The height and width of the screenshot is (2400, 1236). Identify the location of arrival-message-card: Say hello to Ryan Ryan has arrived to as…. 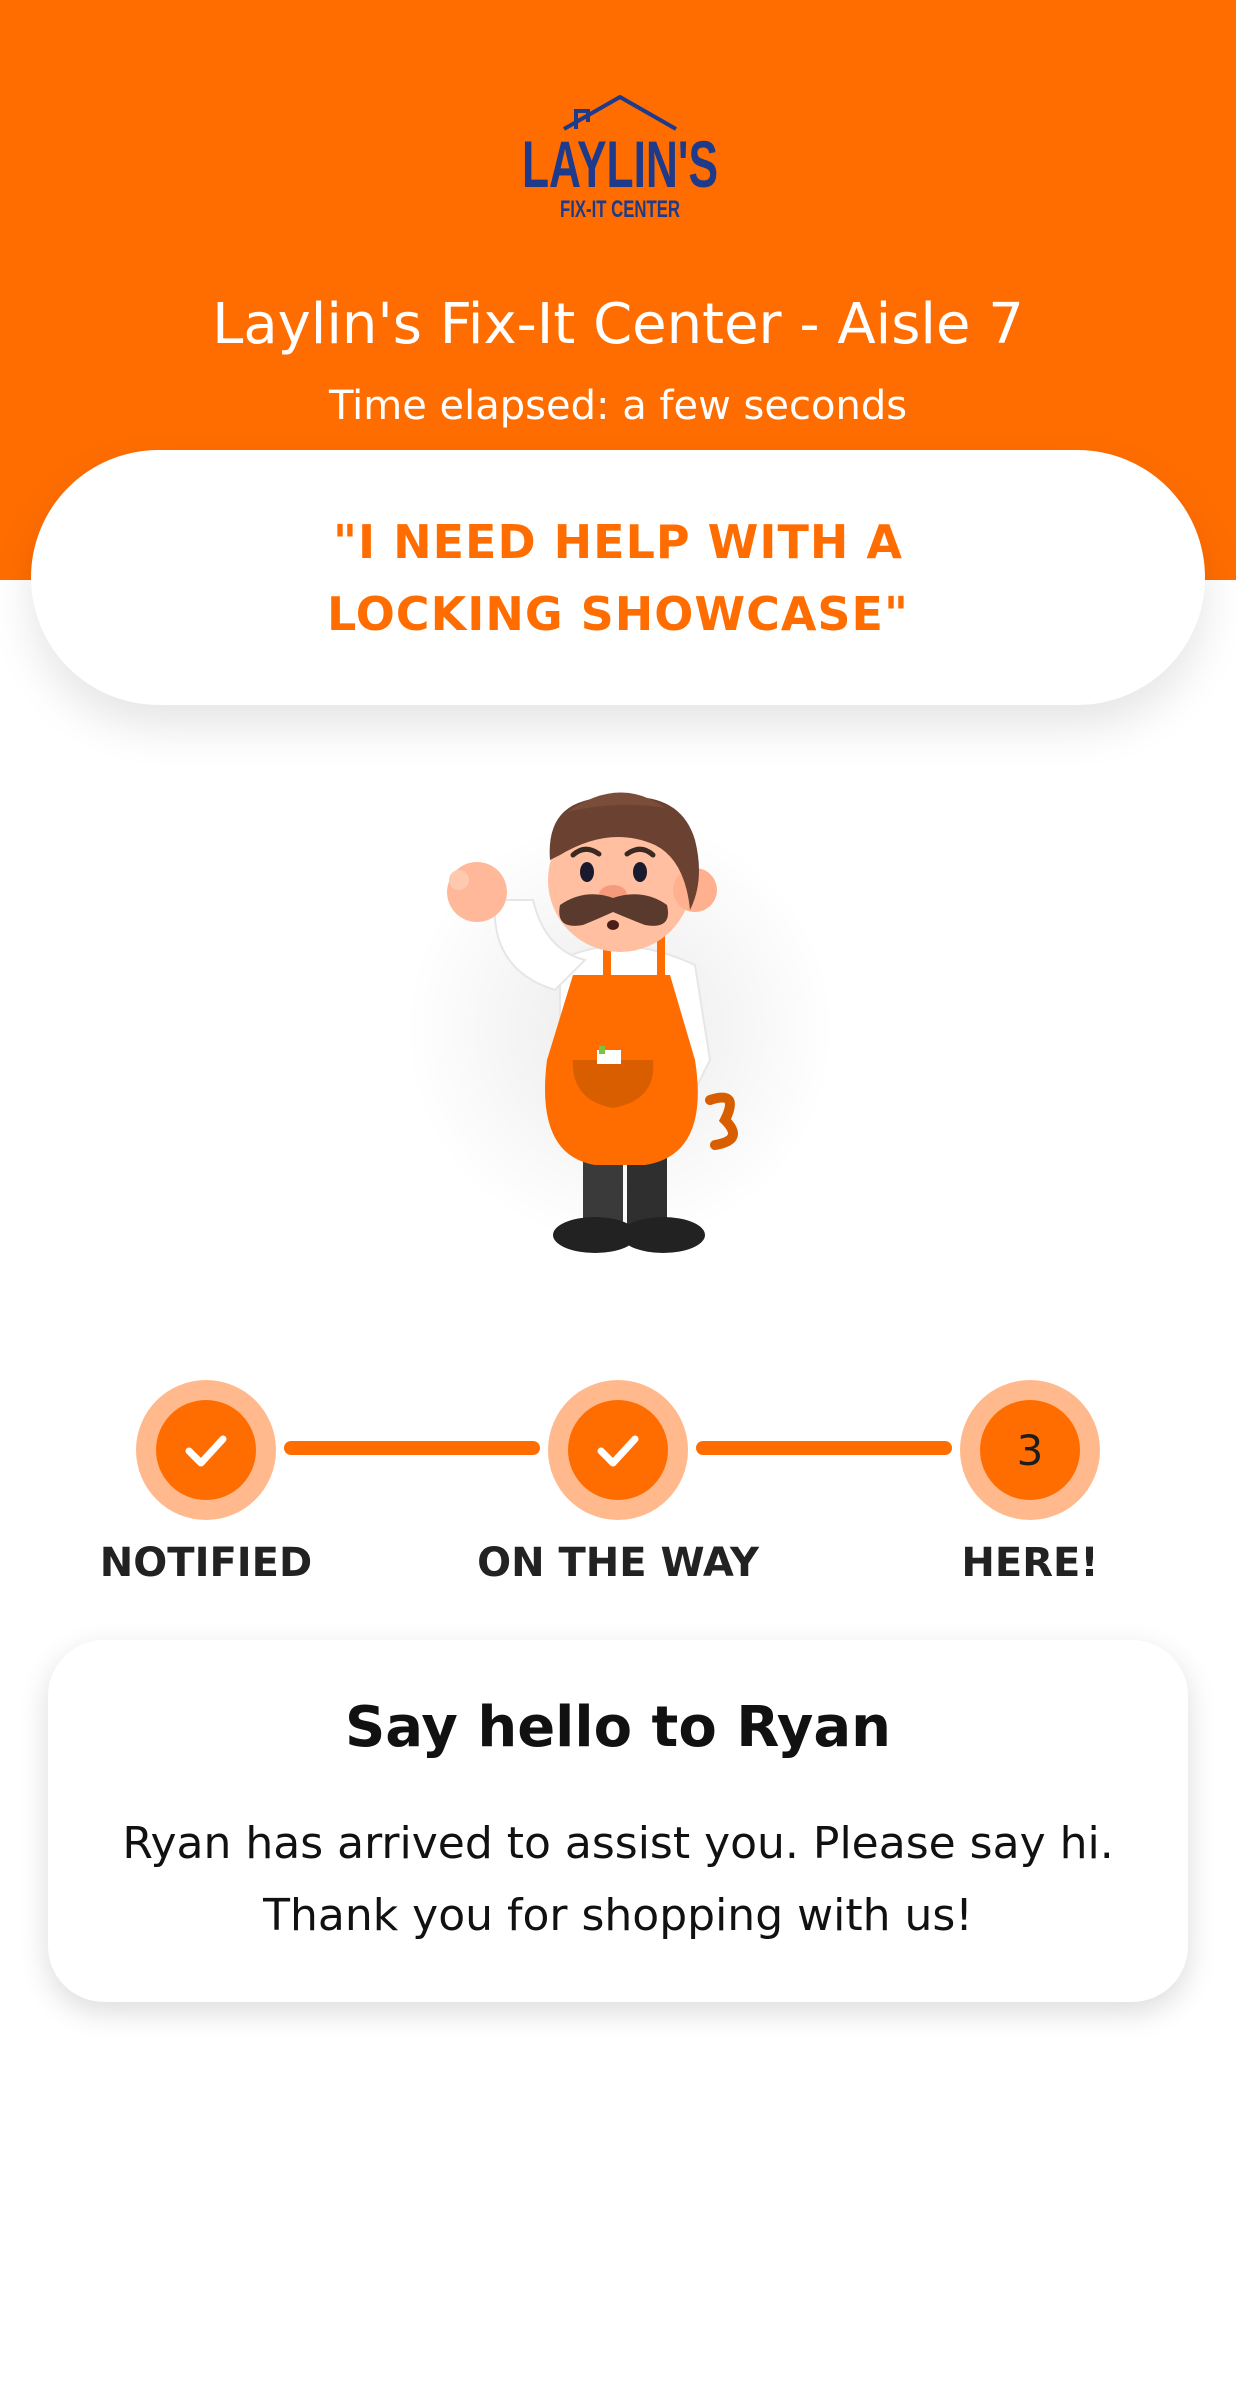
(618, 1821).